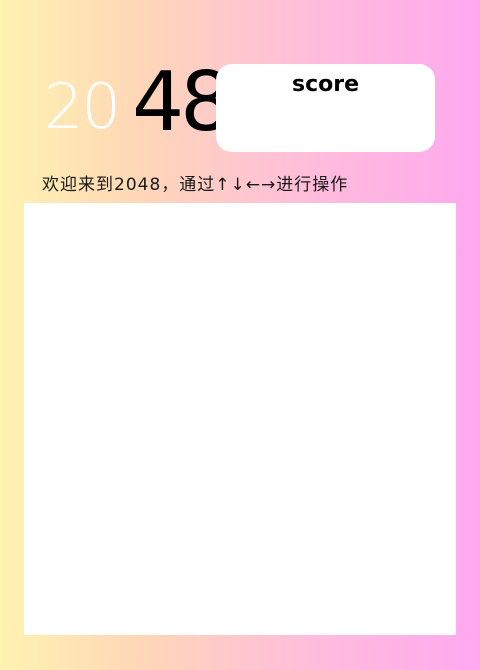 This screenshot has height=670, width=480. What do you see at coordinates (82, 106) in the screenshot?
I see `logo-digits-light: 20` at bounding box center [82, 106].